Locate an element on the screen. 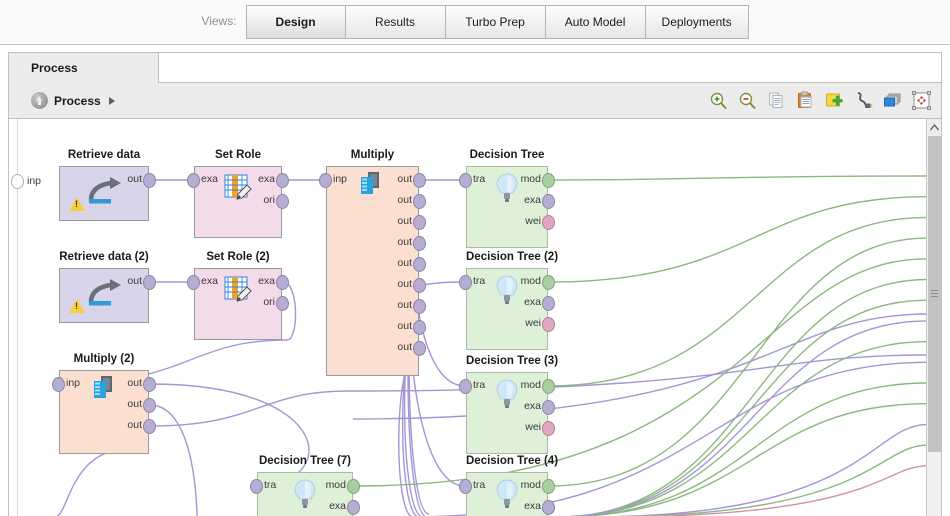  add-note-icon is located at coordinates (834, 101).